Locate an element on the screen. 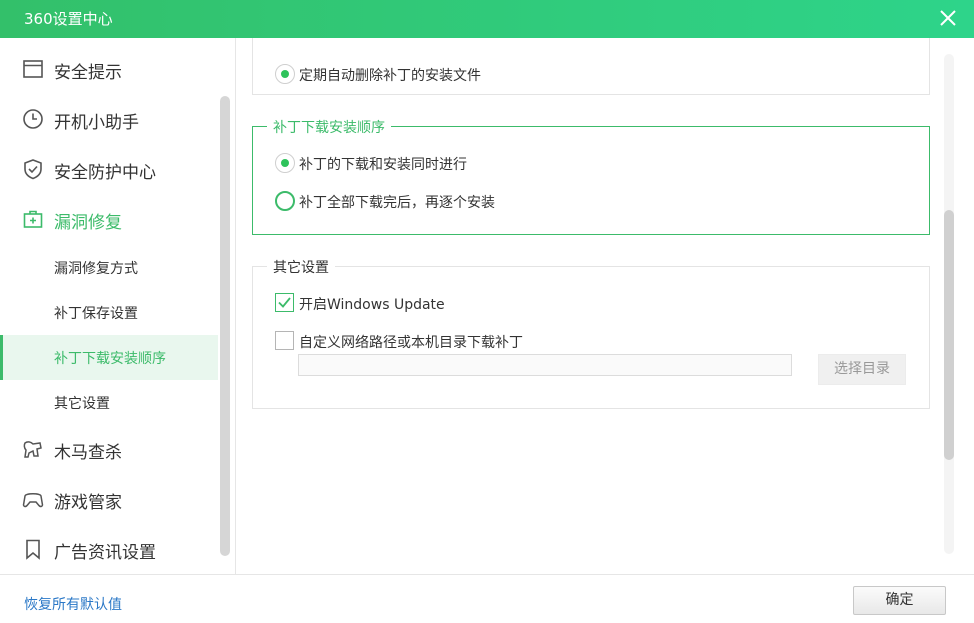 The image size is (974, 623). subitem-label: 补丁下载安装顺序 is located at coordinates (110, 359).